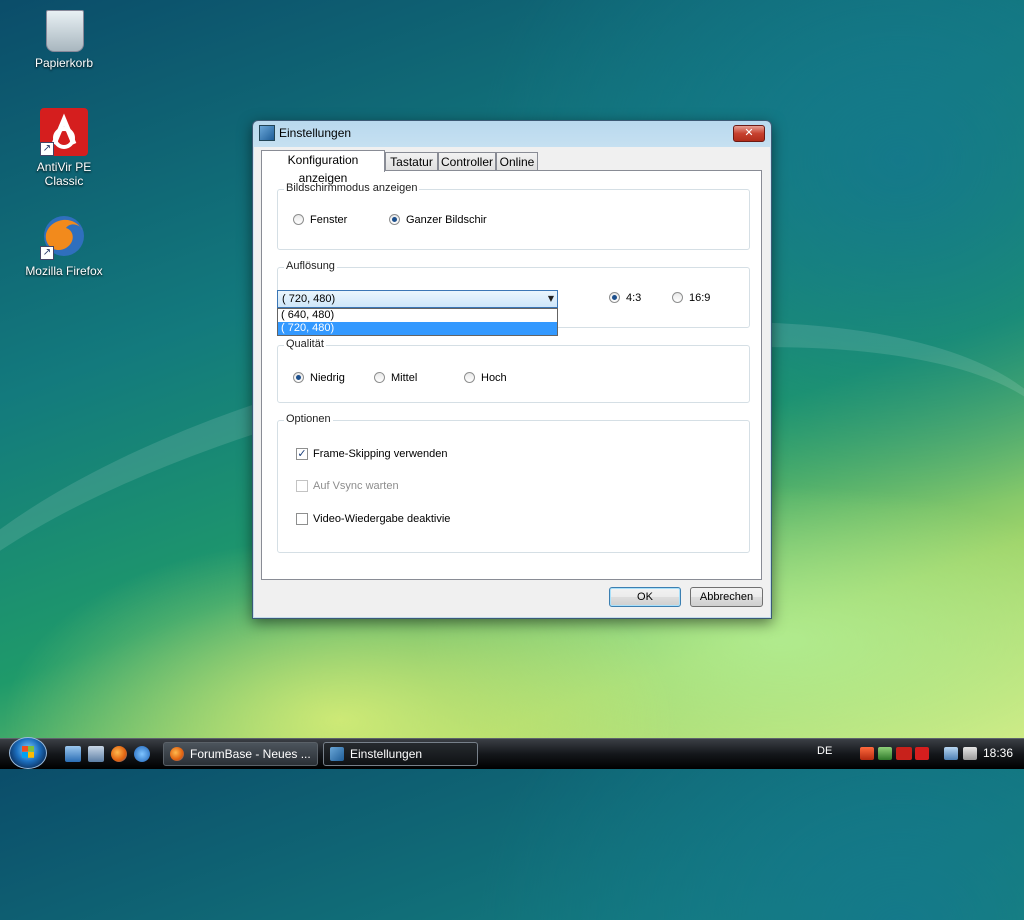 The image size is (1024, 920). What do you see at coordinates (309, 299) in the screenshot?
I see `resolution-select-value: ( 720, 480)` at bounding box center [309, 299].